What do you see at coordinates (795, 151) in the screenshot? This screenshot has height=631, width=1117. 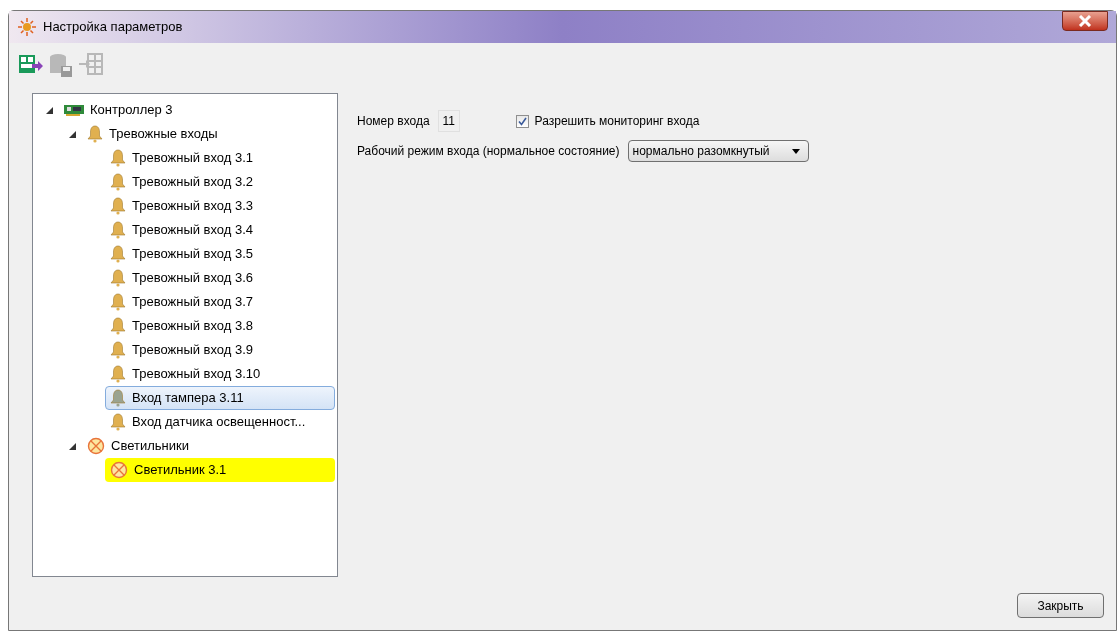 I see `dropdown-caret-icon` at bounding box center [795, 151].